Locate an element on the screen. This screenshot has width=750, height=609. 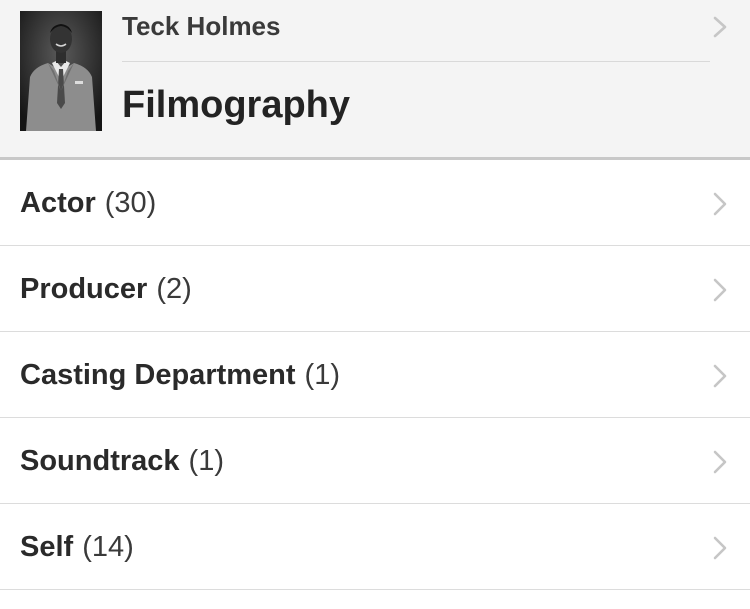
category-label: Self is located at coordinates (47, 546).